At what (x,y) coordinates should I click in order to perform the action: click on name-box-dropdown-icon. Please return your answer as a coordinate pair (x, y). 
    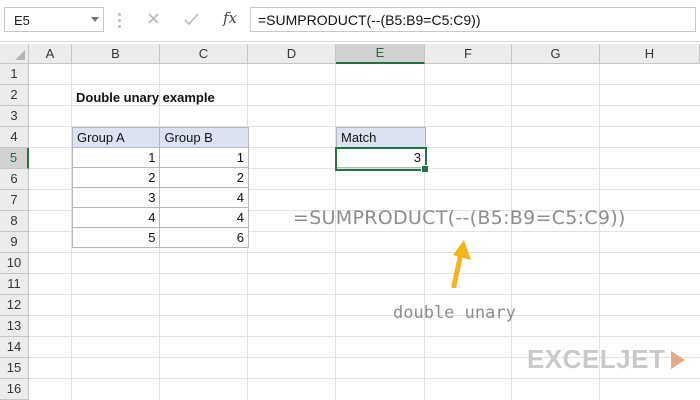
    Looking at the image, I should click on (95, 19).